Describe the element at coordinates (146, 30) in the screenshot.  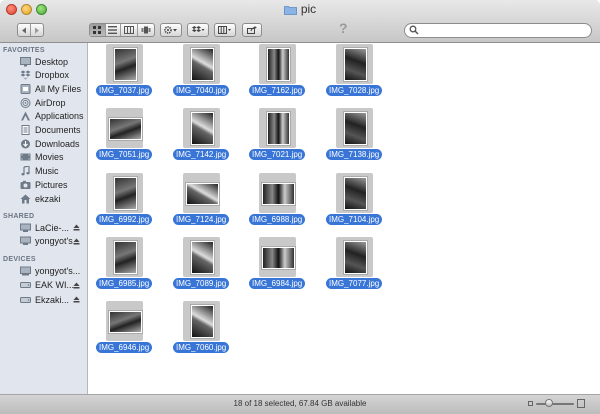
I see `cover-flow-button` at that location.